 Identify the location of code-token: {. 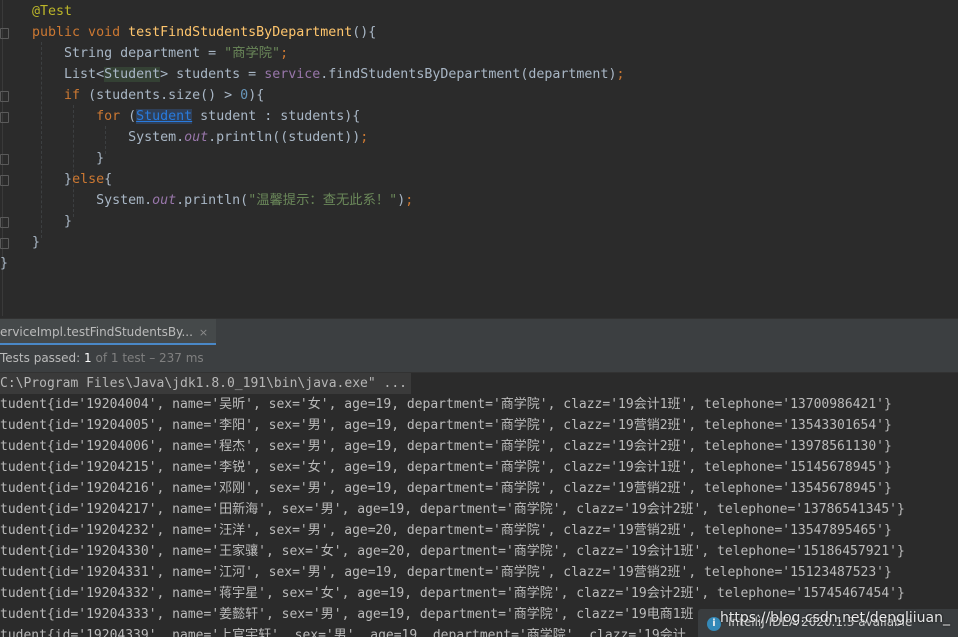
(108, 179).